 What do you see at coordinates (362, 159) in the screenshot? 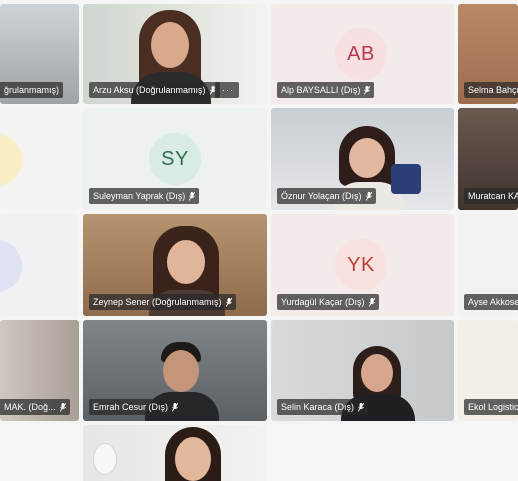
I see `participant-tile: Öznur Yolaçan (Dış)` at bounding box center [362, 159].